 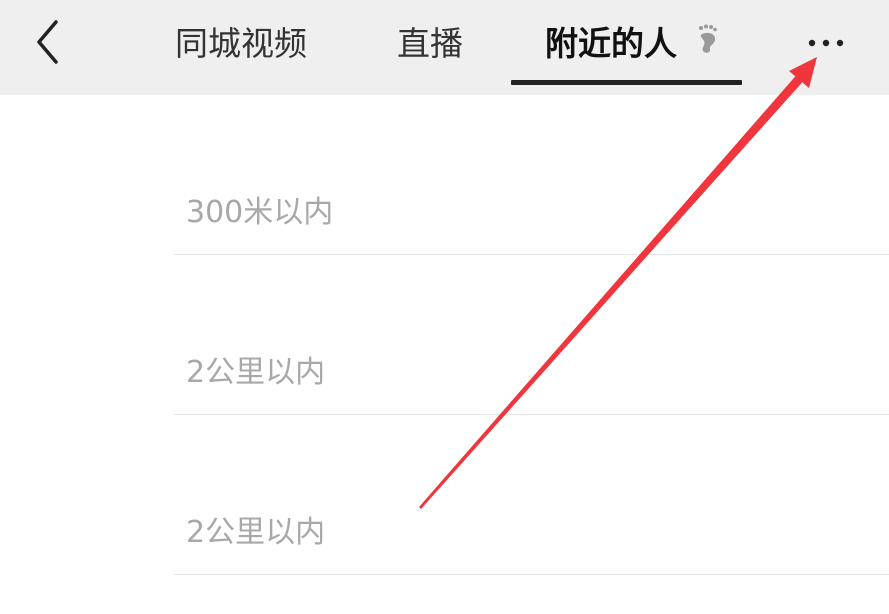 What do you see at coordinates (708, 43) in the screenshot?
I see `footprint-icon` at bounding box center [708, 43].